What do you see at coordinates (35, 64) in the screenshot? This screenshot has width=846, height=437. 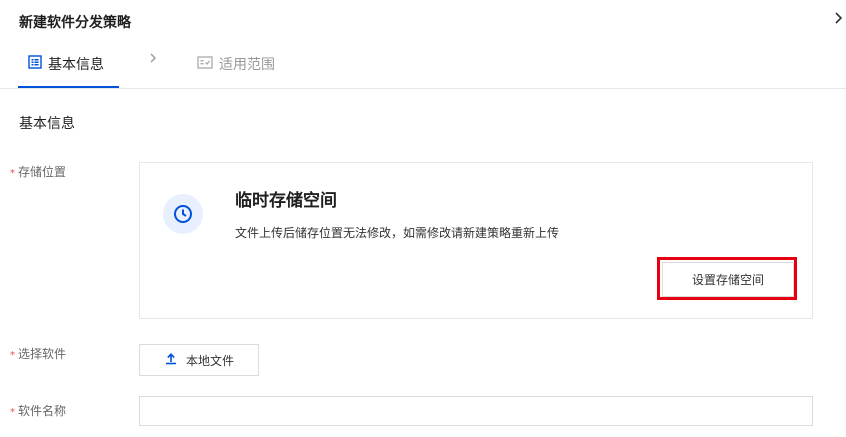 I see `list-icon` at bounding box center [35, 64].